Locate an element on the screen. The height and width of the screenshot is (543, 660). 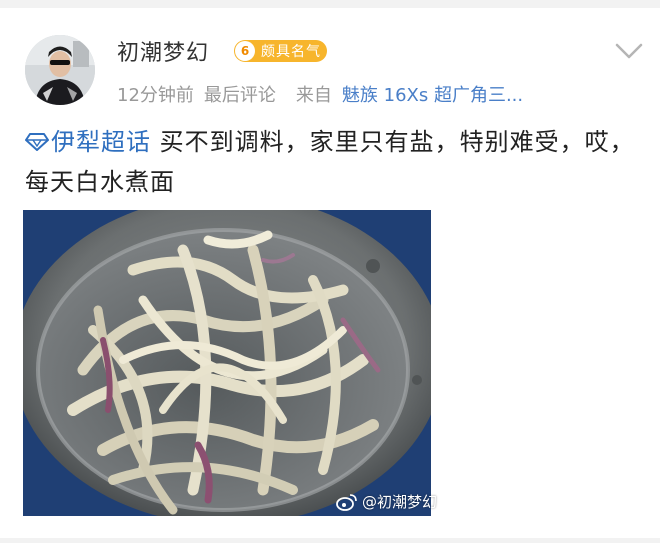
badge-level: 6 is located at coordinates (245, 51).